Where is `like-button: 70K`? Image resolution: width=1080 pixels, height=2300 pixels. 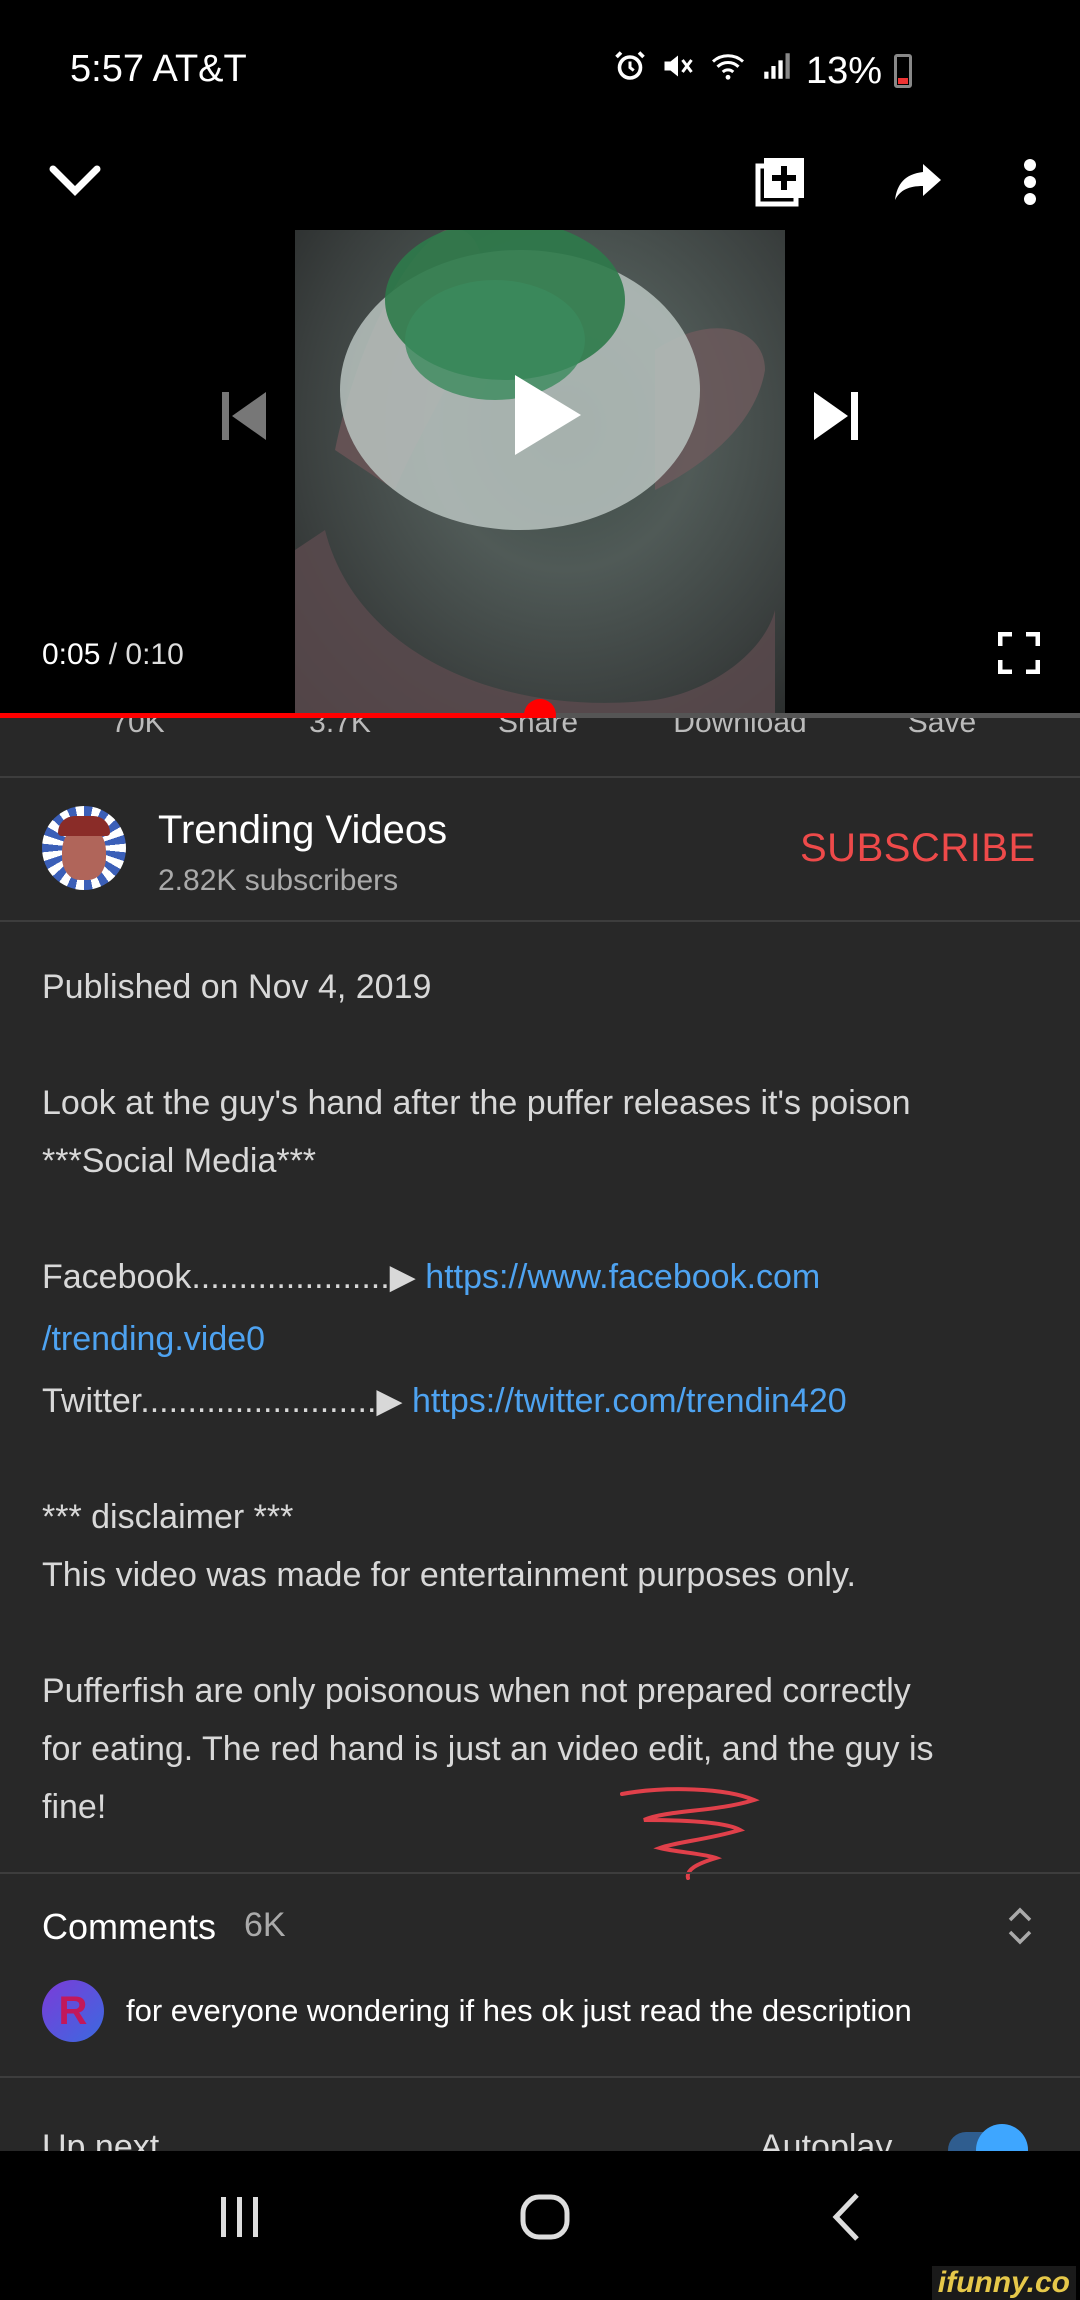
like-button: 70K is located at coordinates (138, 729).